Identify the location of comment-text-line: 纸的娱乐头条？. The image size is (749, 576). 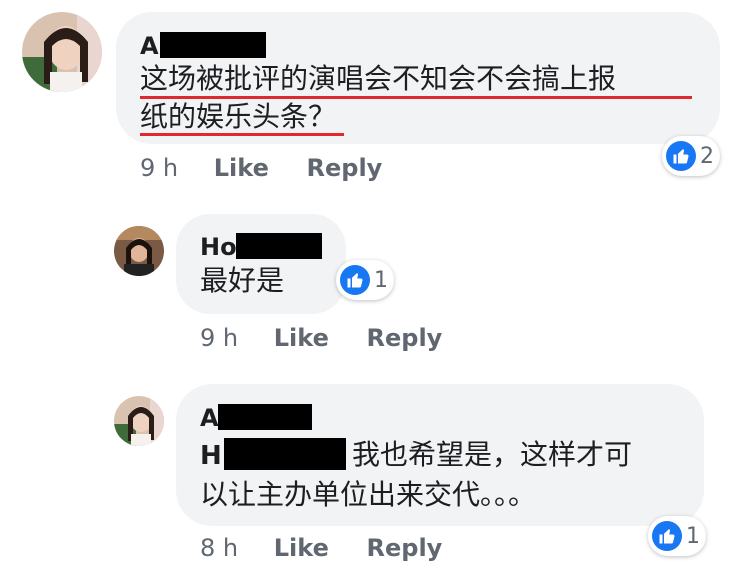
(238, 116).